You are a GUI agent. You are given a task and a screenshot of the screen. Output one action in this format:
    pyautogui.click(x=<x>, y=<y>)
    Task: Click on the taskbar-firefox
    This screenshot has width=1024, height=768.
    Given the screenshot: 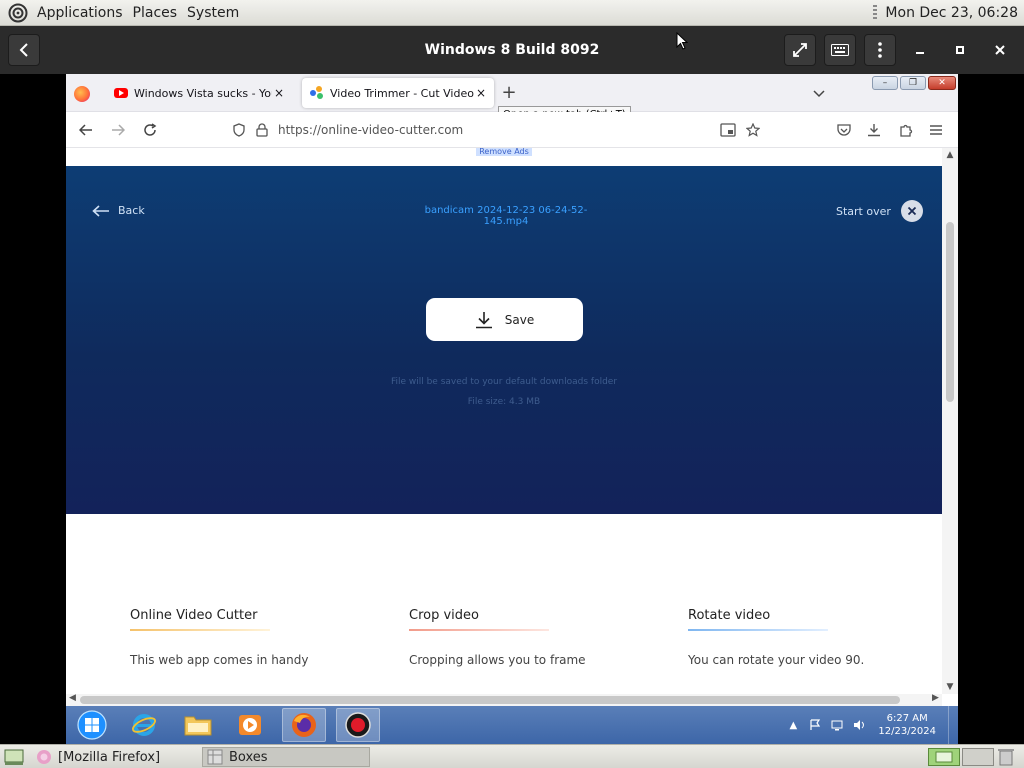 What is the action you would take?
    pyautogui.click(x=304, y=725)
    